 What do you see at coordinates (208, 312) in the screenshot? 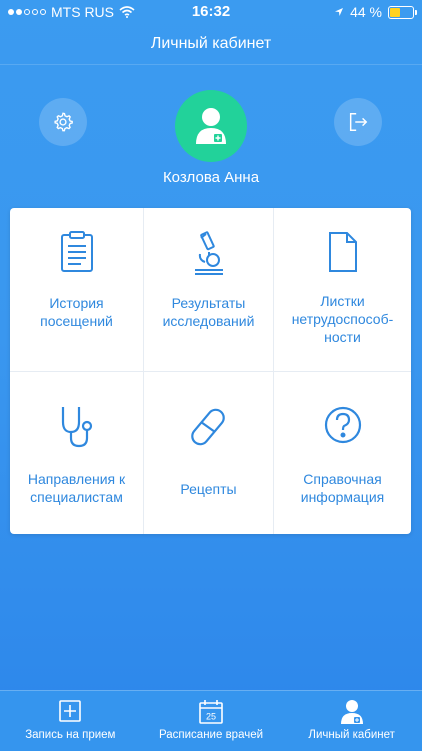
I see `menu-item-label: Результаты исследований` at bounding box center [208, 312].